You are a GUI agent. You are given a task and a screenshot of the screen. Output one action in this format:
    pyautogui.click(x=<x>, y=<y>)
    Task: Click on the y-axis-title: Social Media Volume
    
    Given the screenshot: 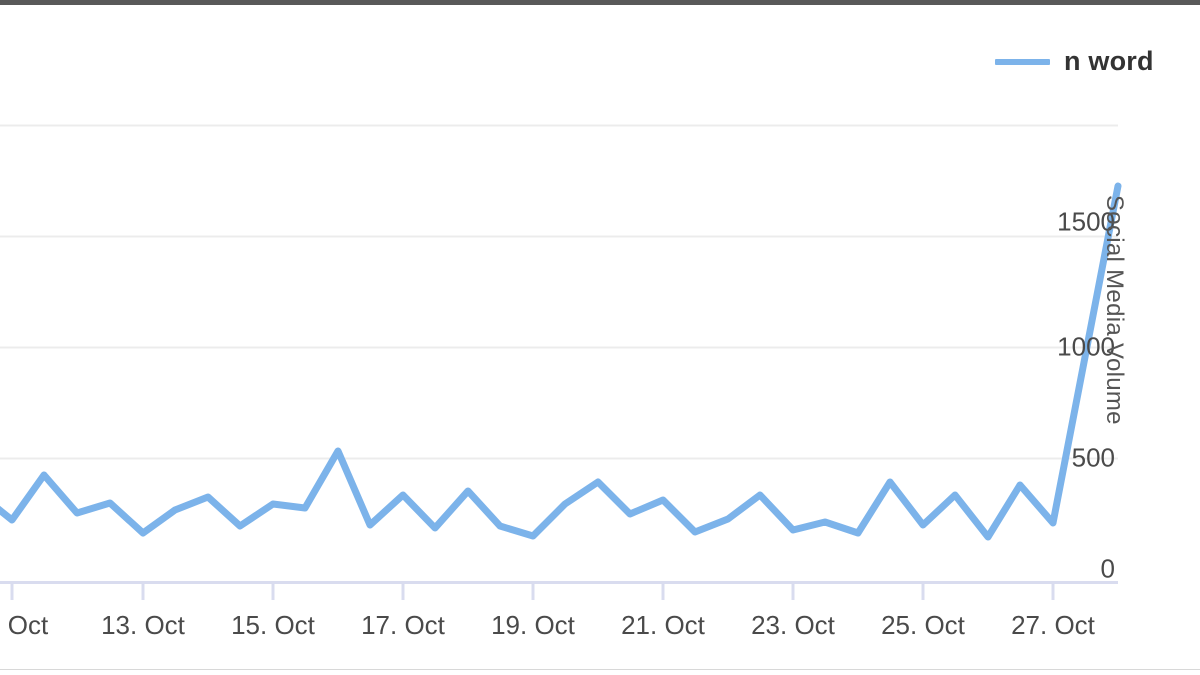 What is the action you would take?
    pyautogui.click(x=1114, y=310)
    